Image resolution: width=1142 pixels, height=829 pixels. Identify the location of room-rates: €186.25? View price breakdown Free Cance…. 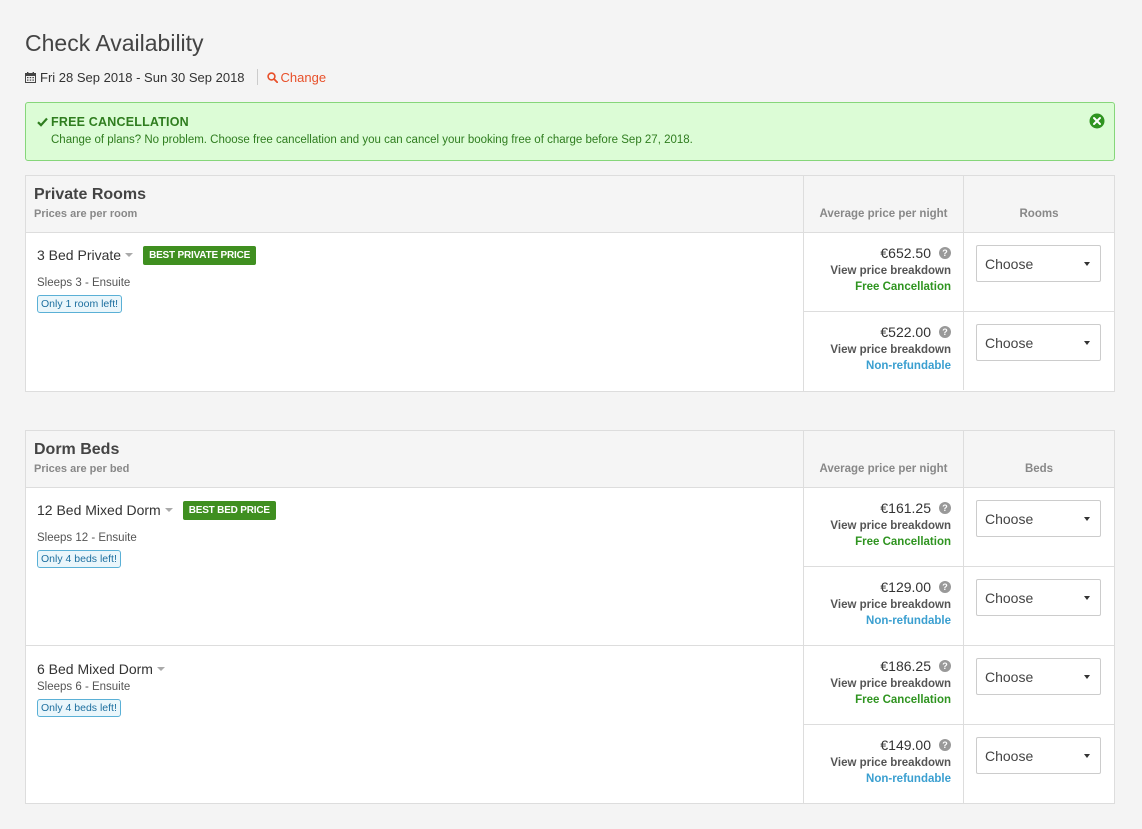
(959, 724).